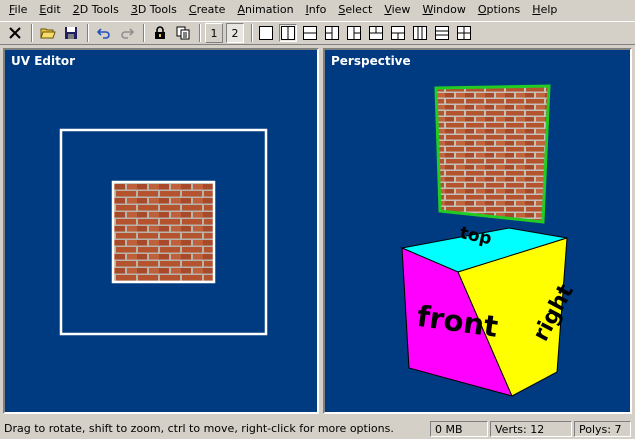 This screenshot has height=439, width=635. I want to click on brick-plane-selected, so click(492, 154).